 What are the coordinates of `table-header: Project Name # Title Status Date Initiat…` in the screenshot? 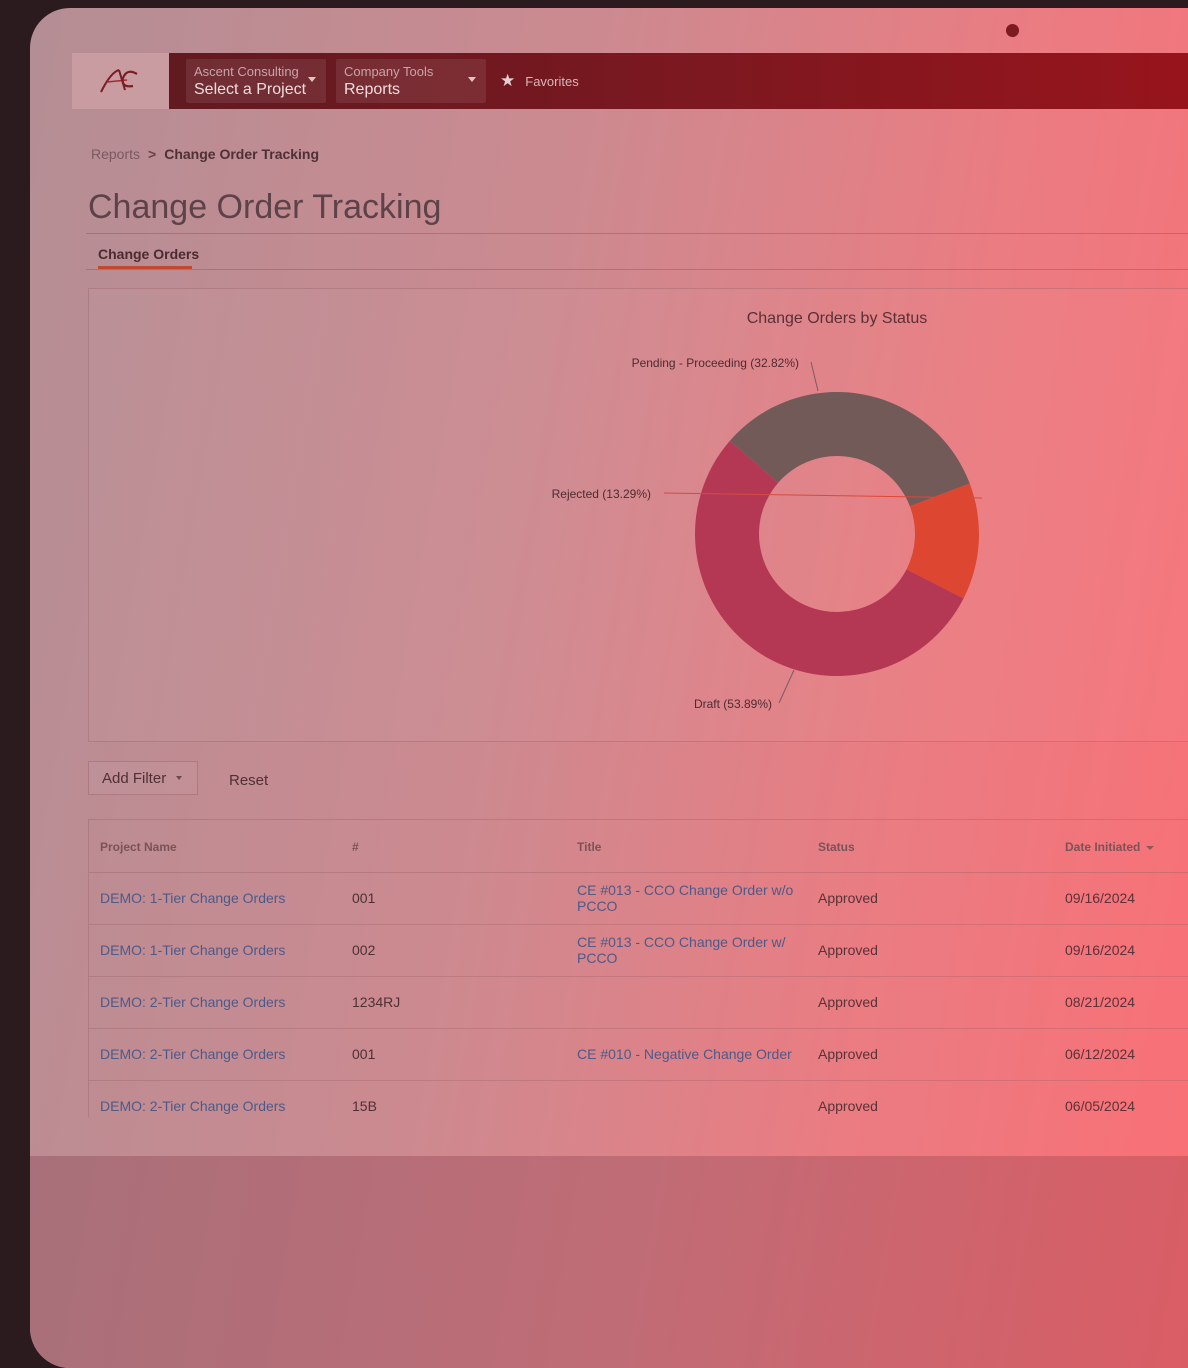 It's located at (638, 846).